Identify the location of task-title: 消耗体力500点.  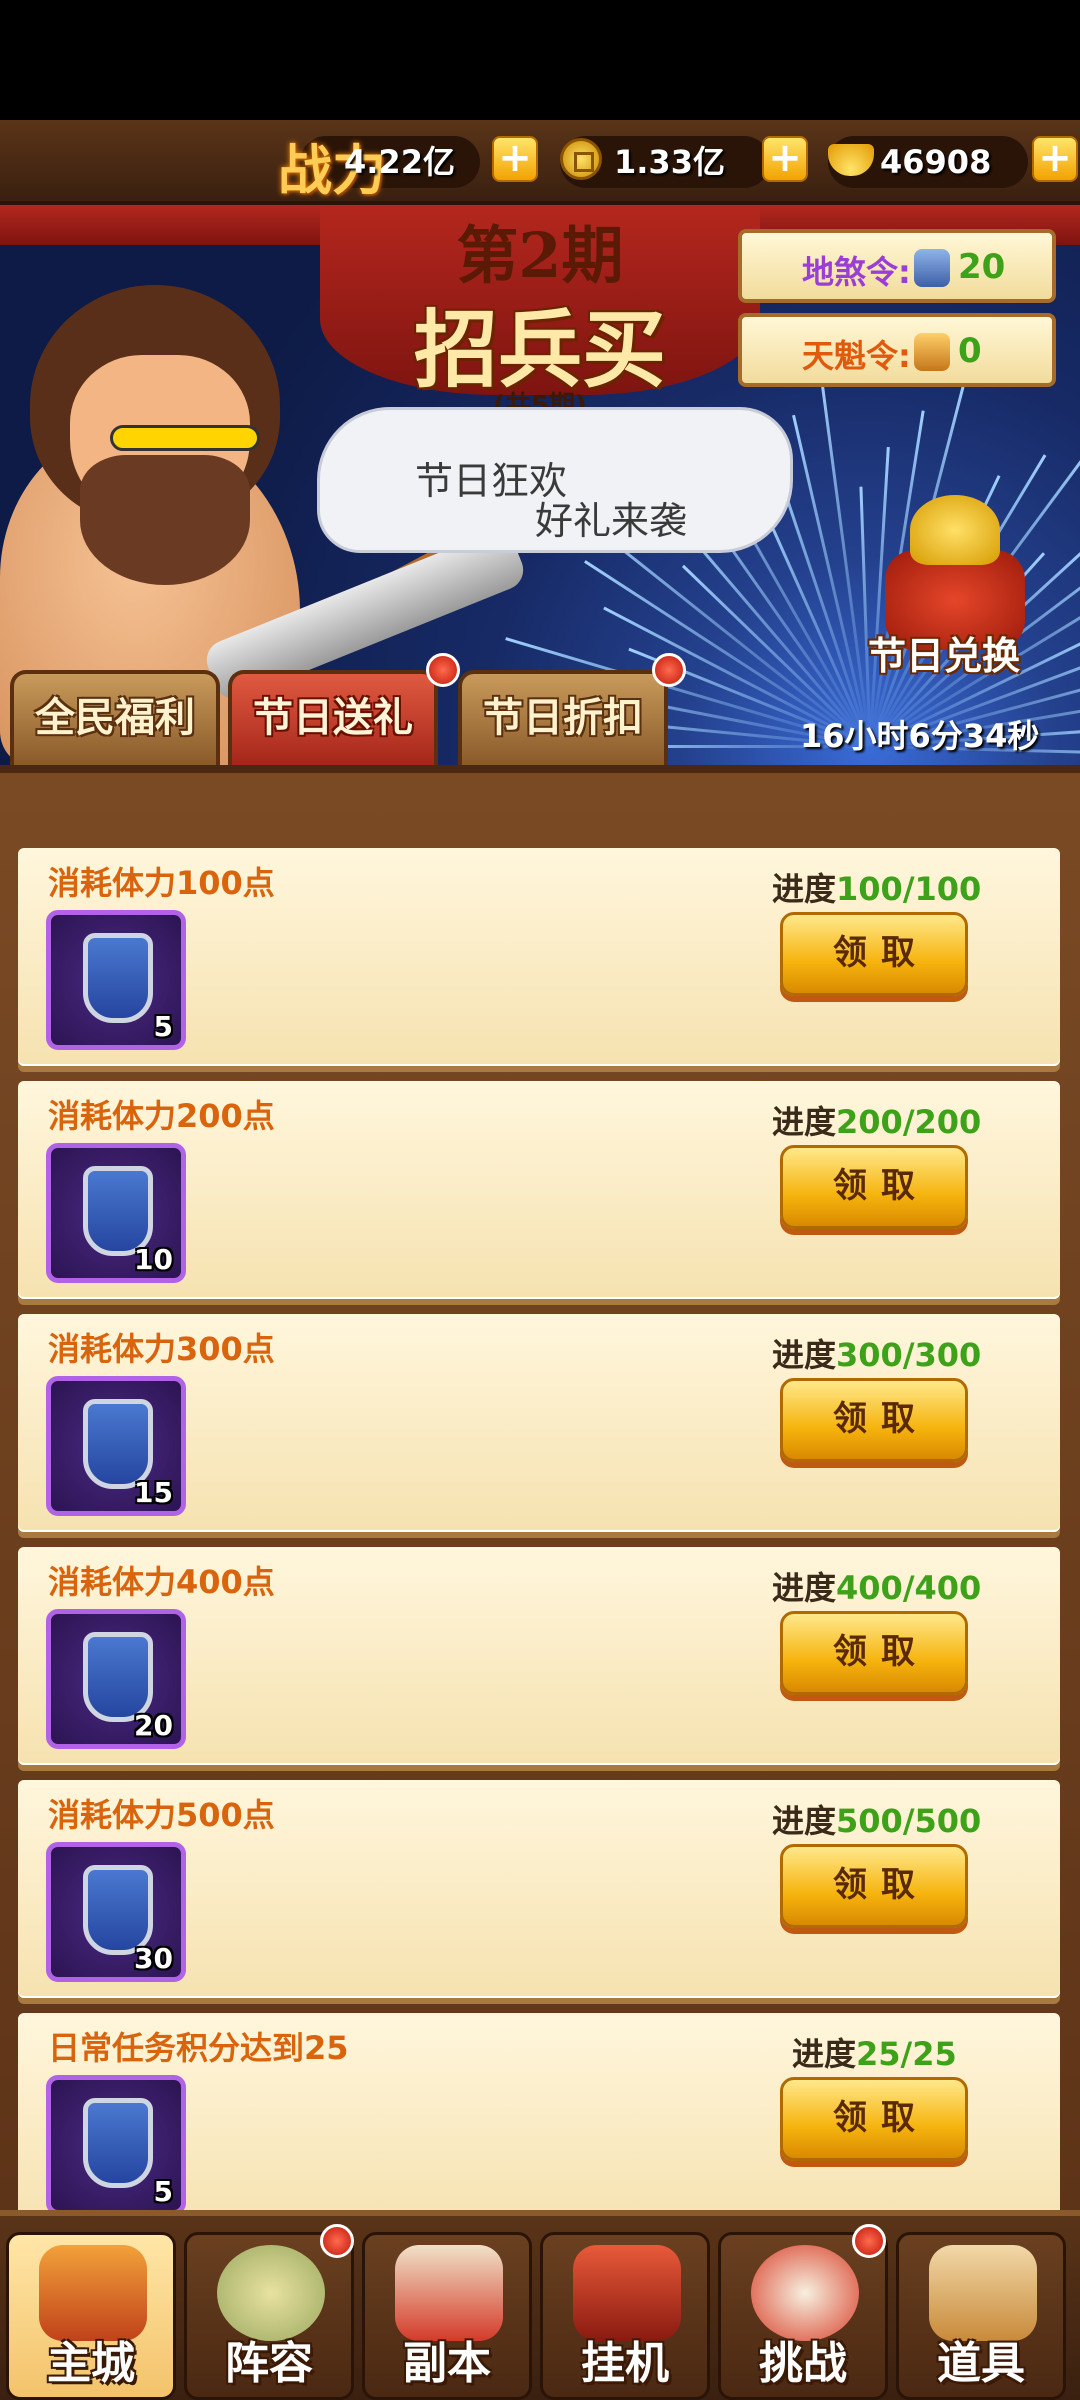
(161, 1815).